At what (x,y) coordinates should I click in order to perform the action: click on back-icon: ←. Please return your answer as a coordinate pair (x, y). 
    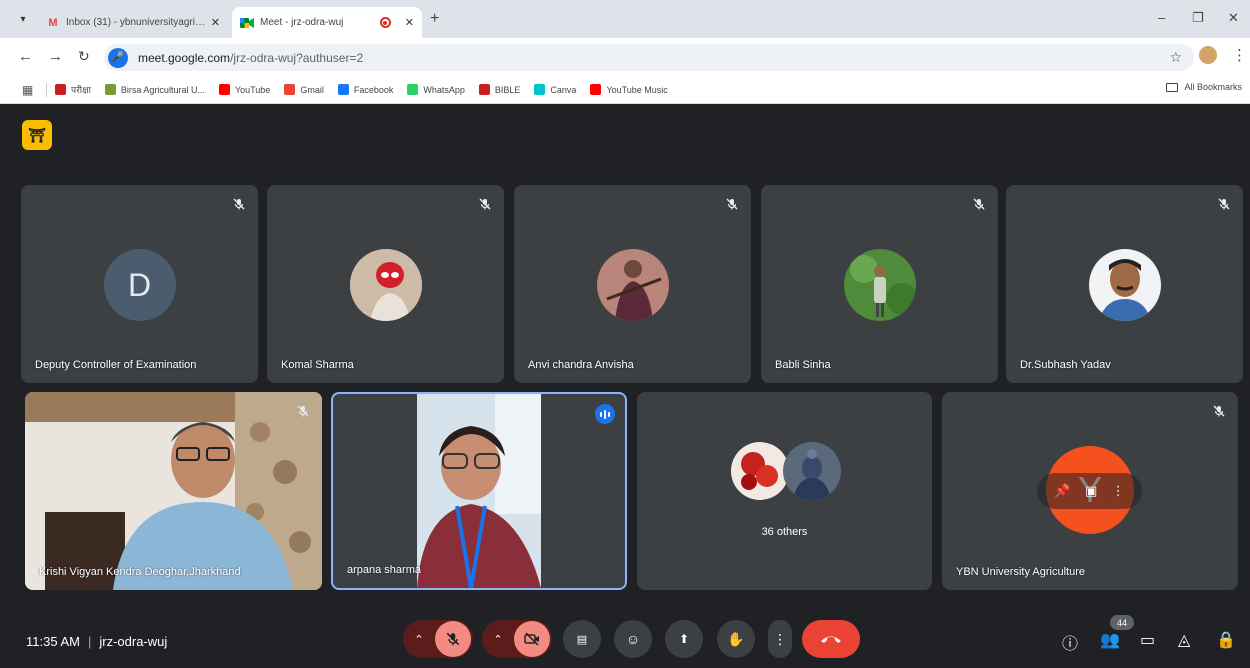
    Looking at the image, I should click on (25, 56).